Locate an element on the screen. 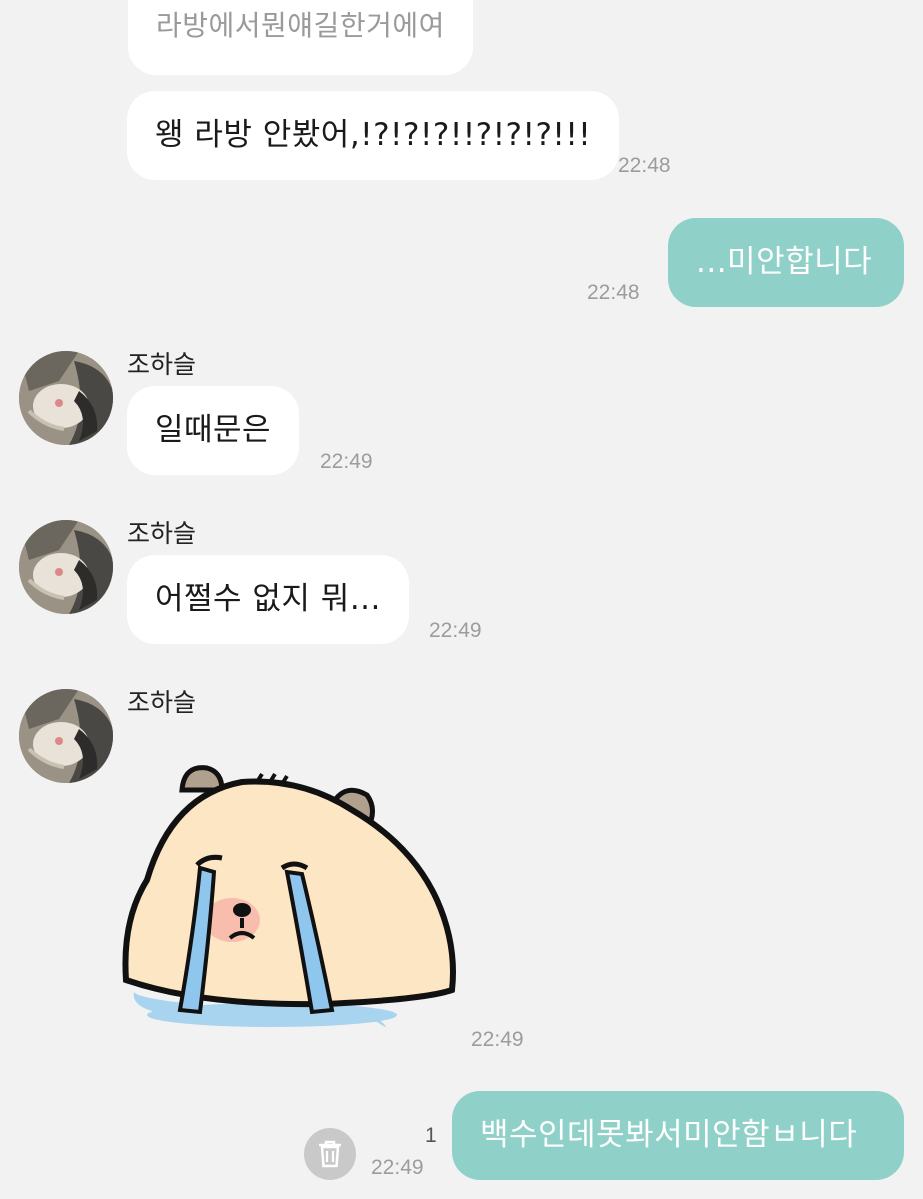 This screenshot has height=1199, width=923. crying-bear-icon is located at coordinates (289, 896).